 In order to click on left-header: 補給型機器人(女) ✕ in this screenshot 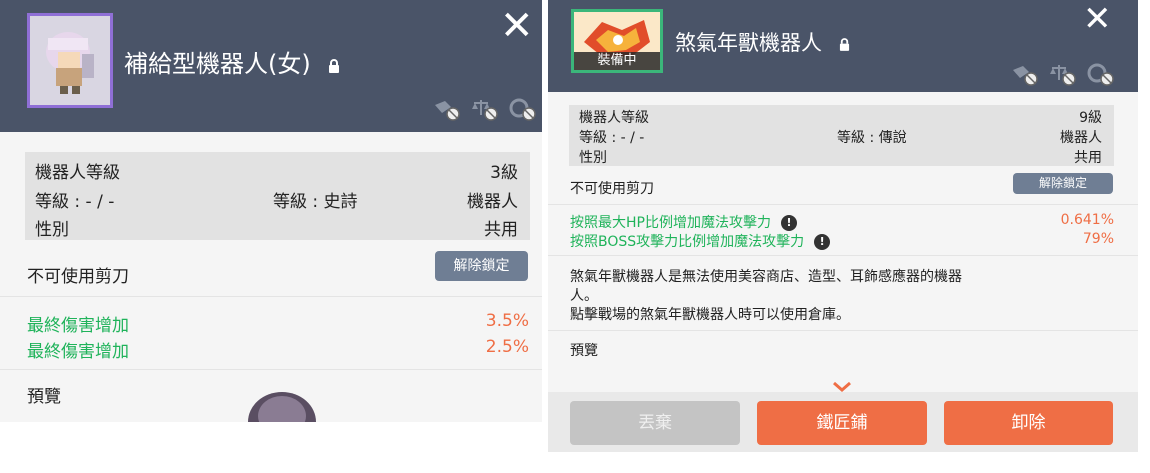, I will do `click(271, 66)`.